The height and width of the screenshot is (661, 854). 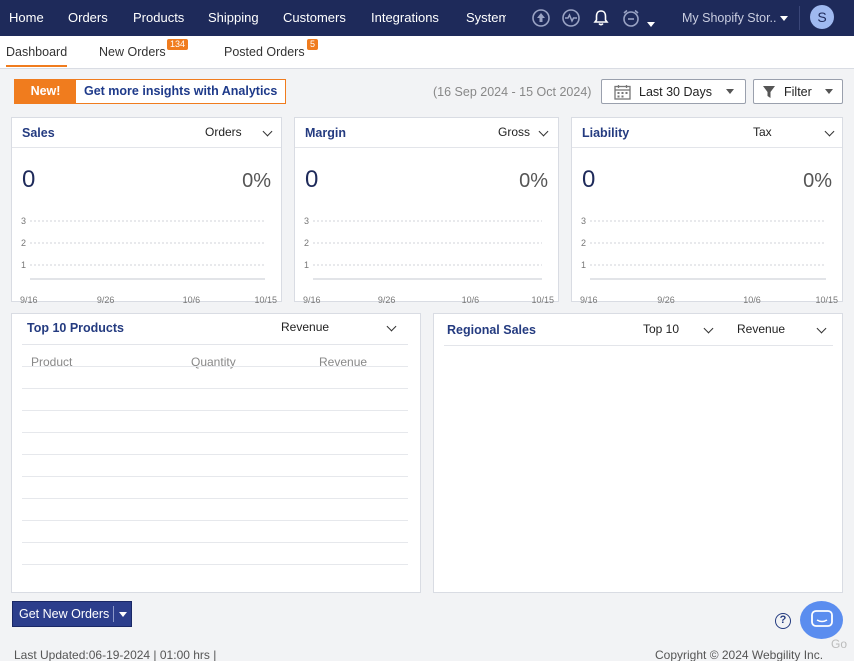 I want to click on y-tick-label: 1, so click(x=583, y=265).